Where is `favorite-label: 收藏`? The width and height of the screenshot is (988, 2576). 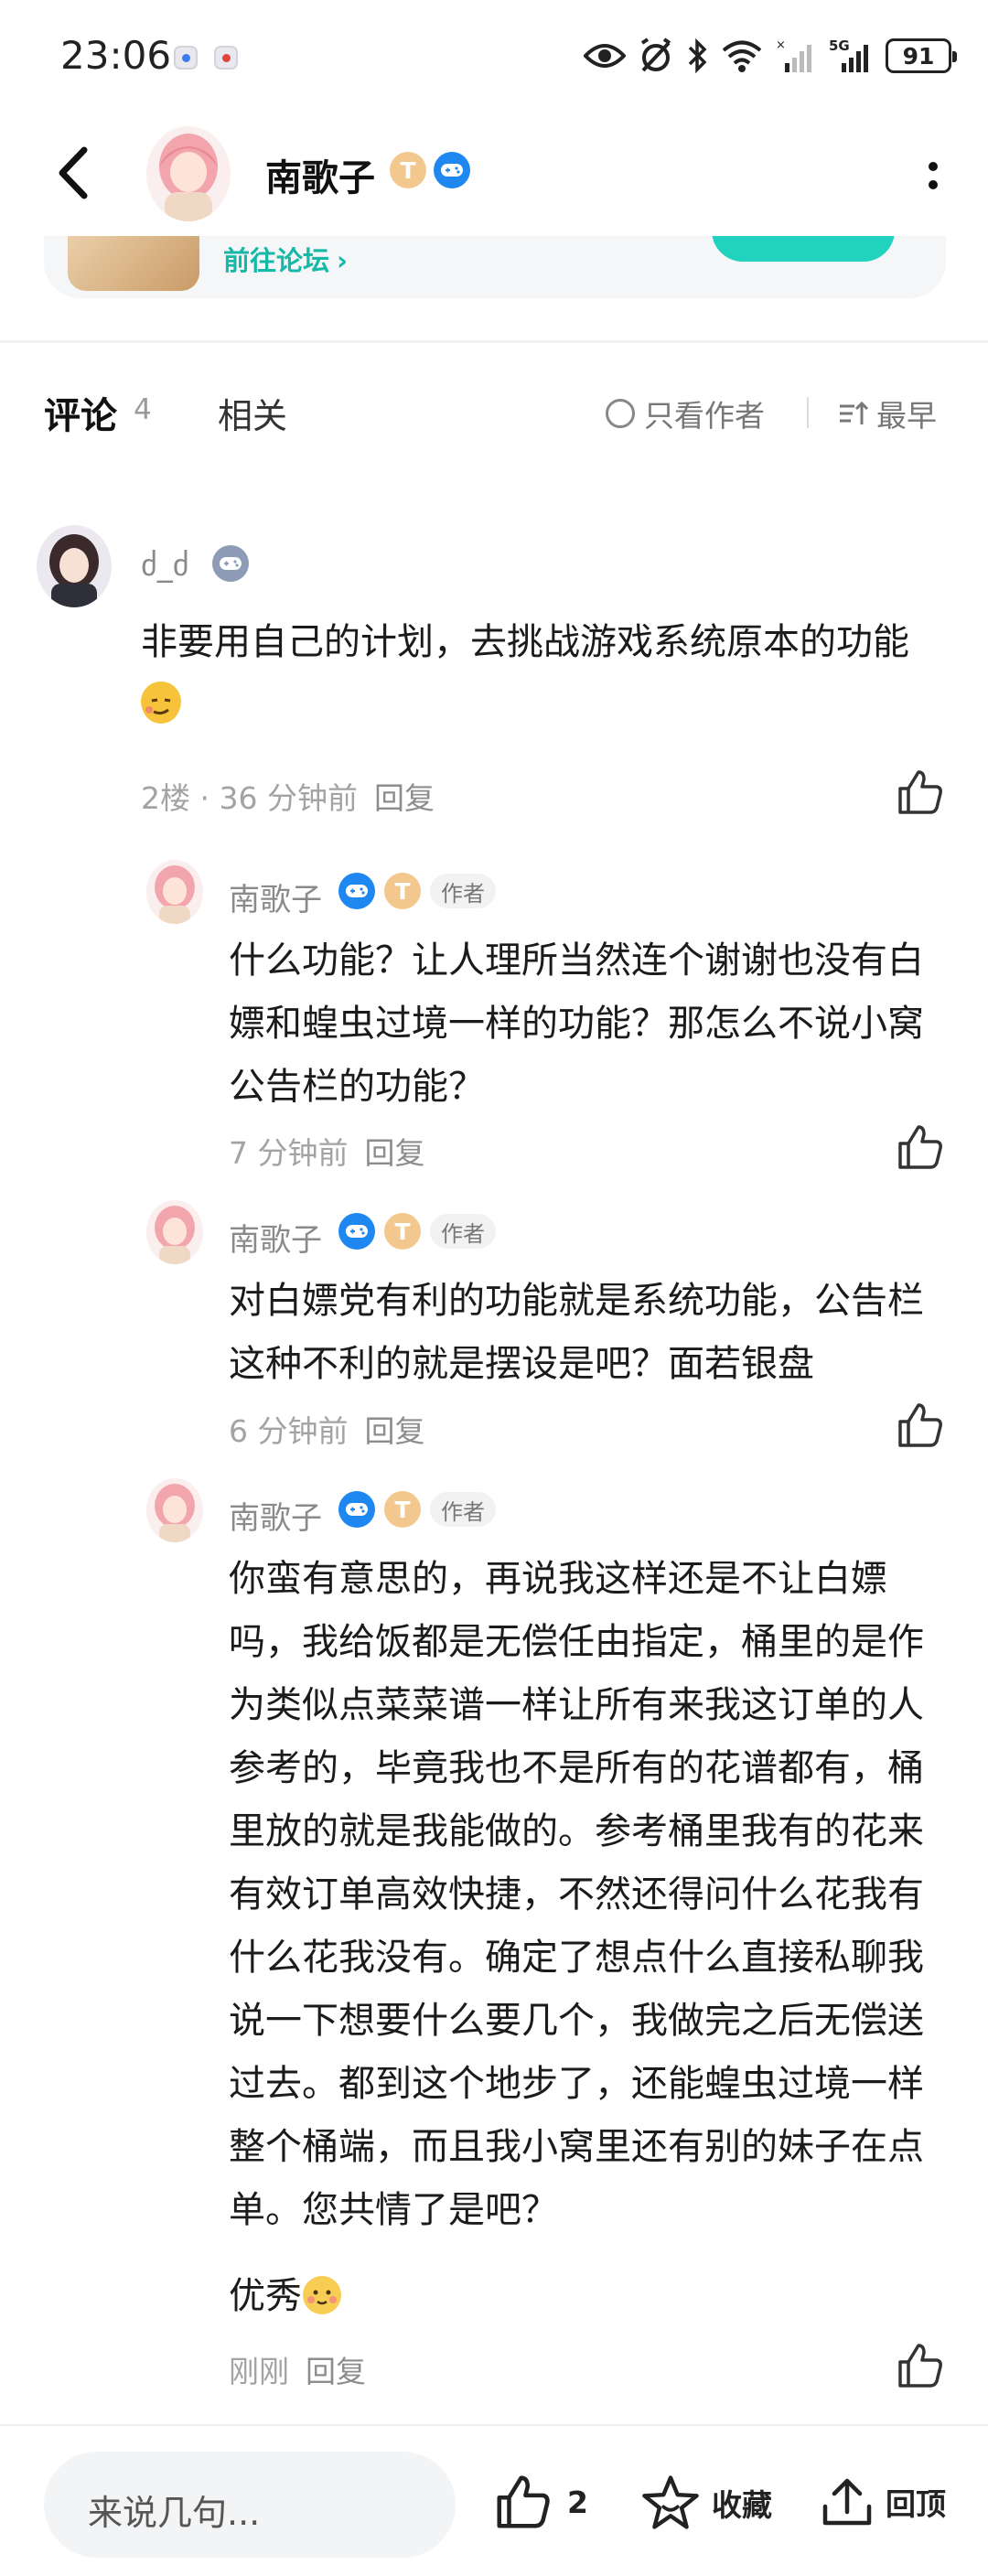
favorite-label: 收藏 is located at coordinates (742, 2505).